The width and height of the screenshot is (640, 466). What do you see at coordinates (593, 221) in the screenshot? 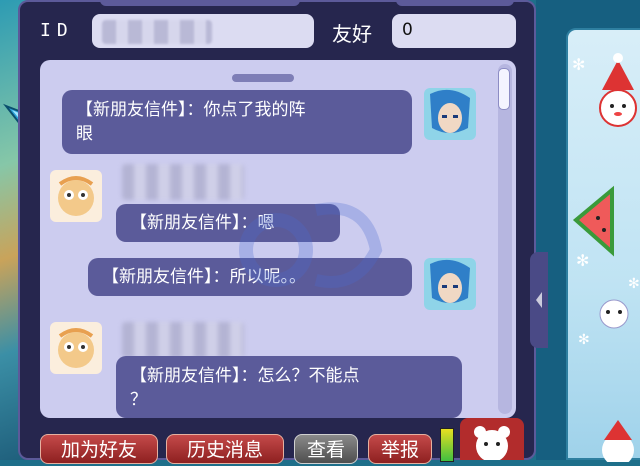
I see `watermelon-icon` at bounding box center [593, 221].